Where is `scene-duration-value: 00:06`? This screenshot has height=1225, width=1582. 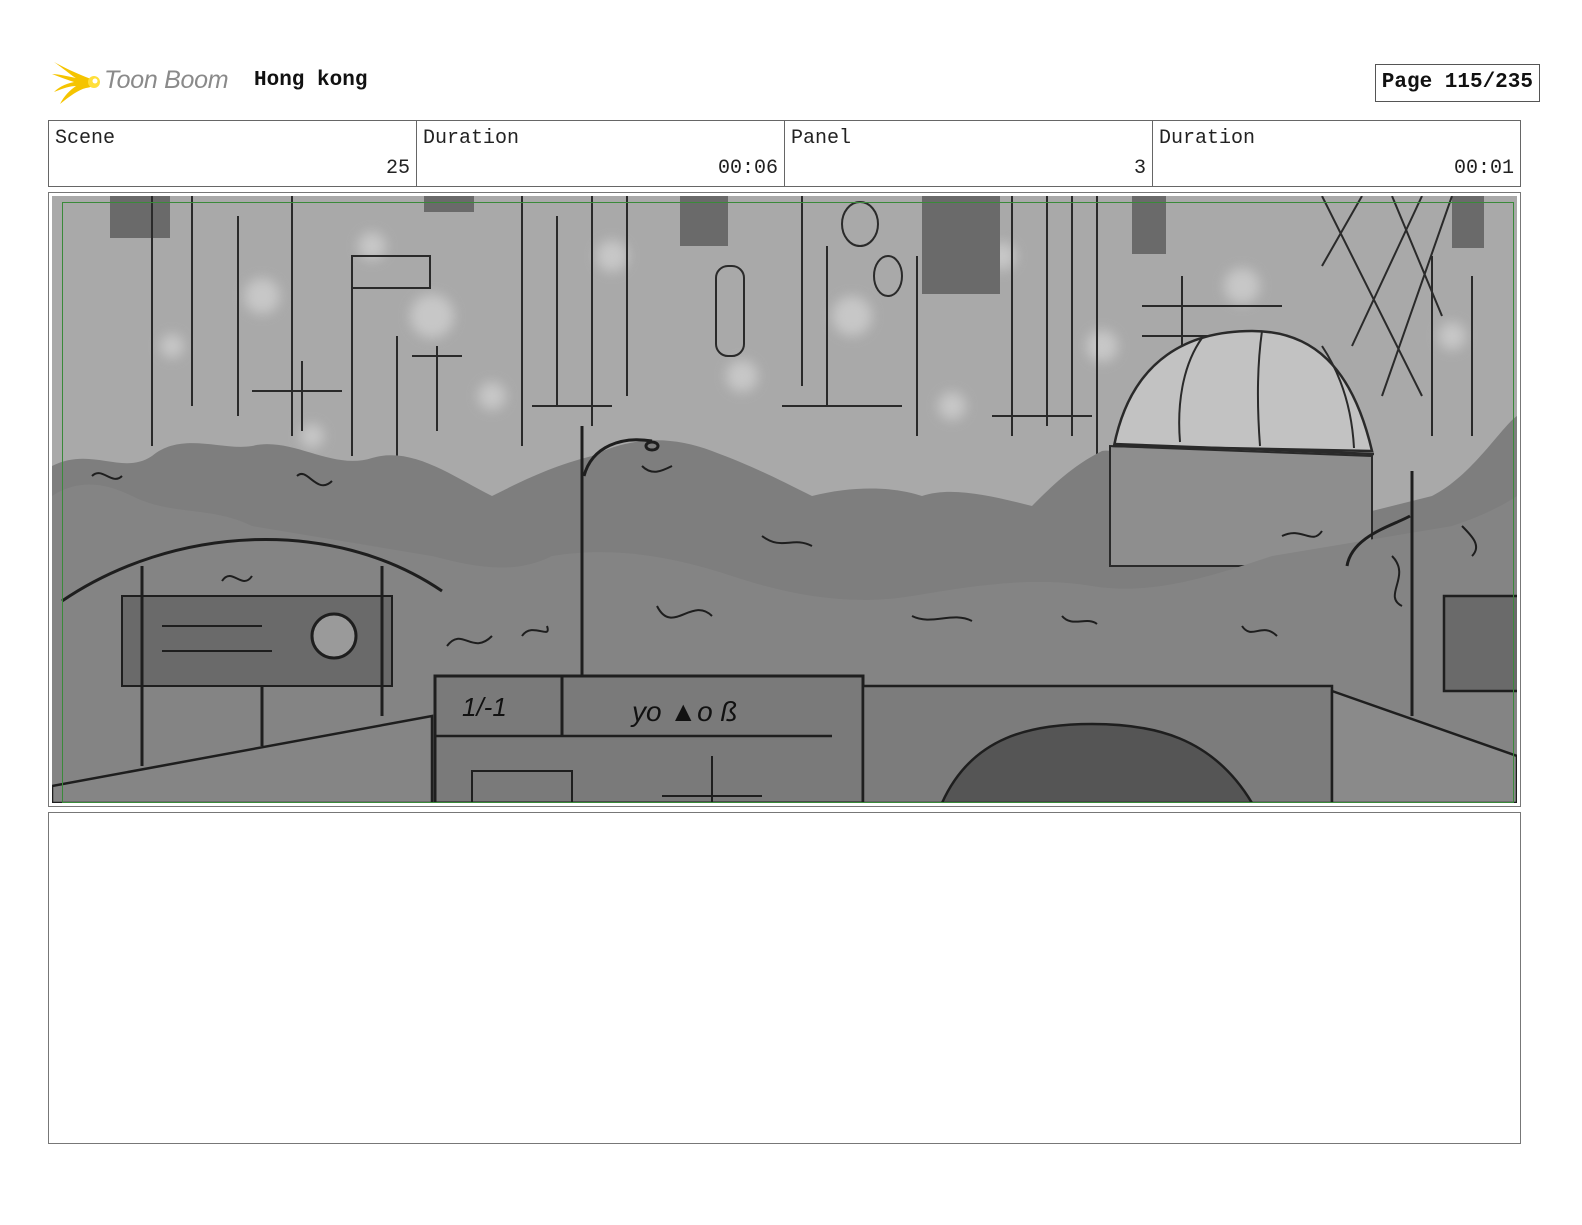 scene-duration-value: 00:06 is located at coordinates (747, 168).